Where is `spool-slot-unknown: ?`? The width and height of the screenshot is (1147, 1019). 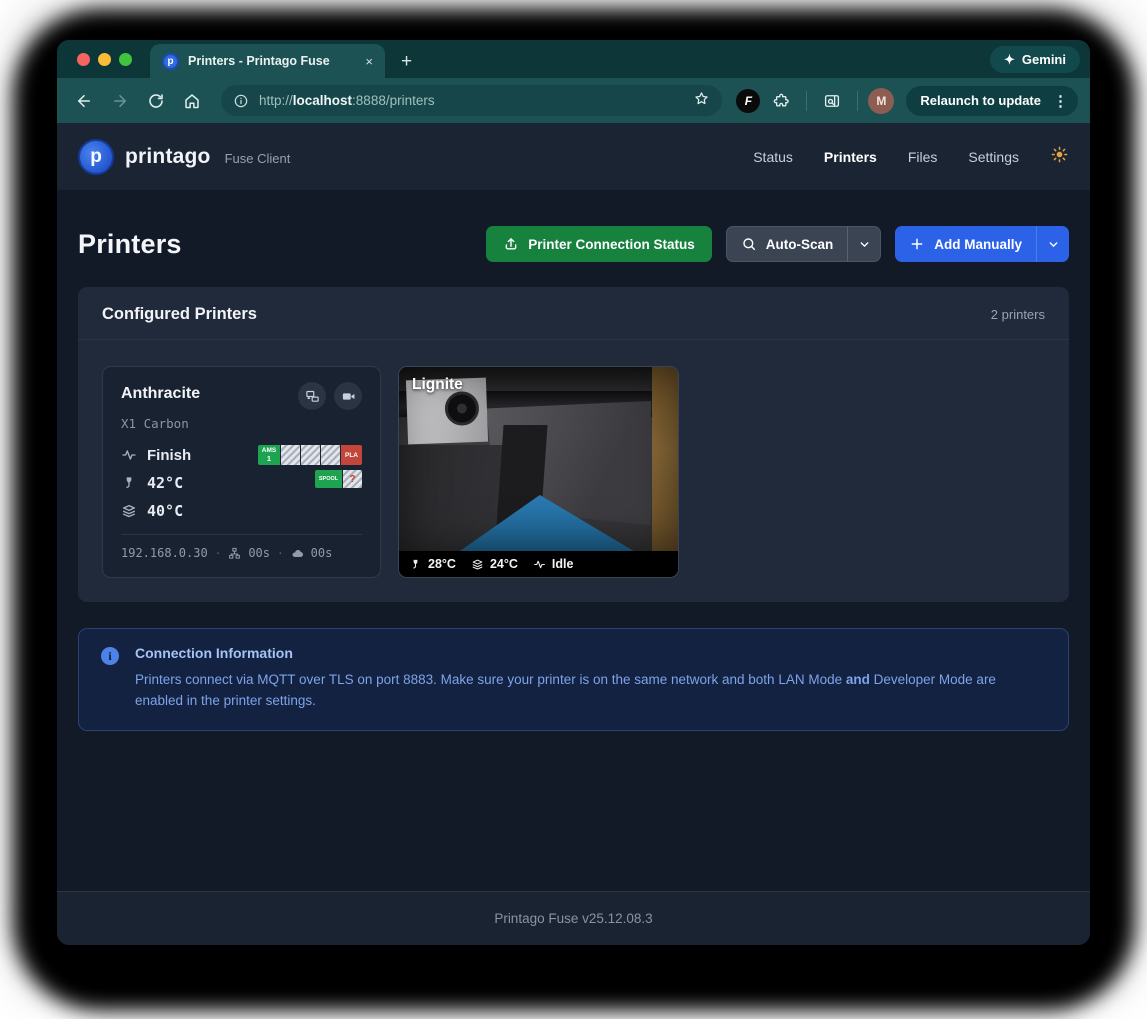
spool-slot-unknown: ? is located at coordinates (352, 479).